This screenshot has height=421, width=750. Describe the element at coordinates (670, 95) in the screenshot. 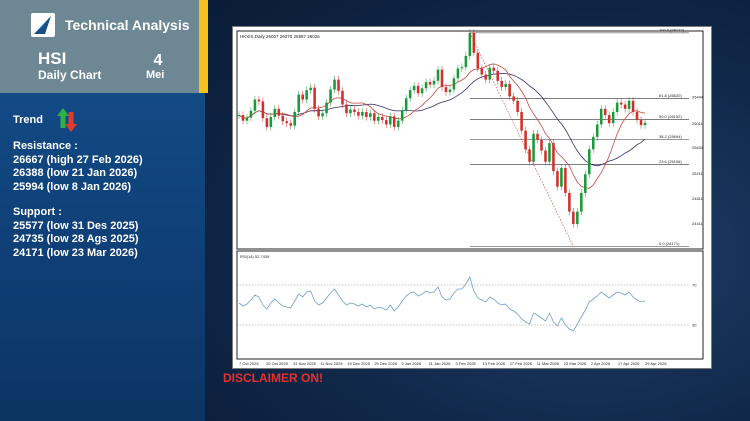

I see `fib-label: 61.8 (26620)` at that location.